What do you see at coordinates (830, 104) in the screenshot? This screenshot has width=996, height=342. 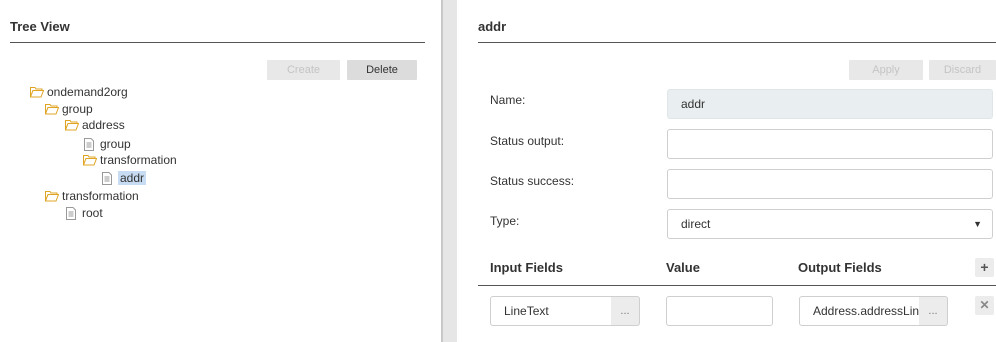 I see `name-field: addr` at bounding box center [830, 104].